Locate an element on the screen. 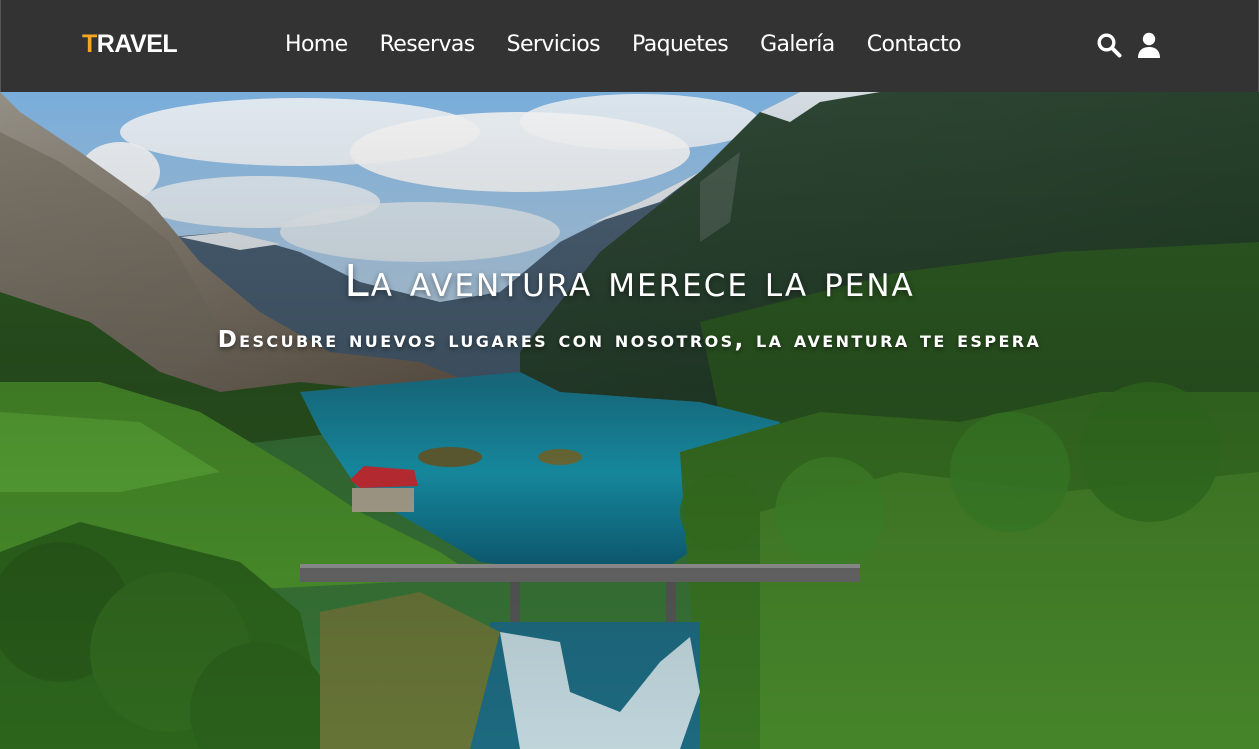  nav-contacto: Contacto is located at coordinates (914, 45).